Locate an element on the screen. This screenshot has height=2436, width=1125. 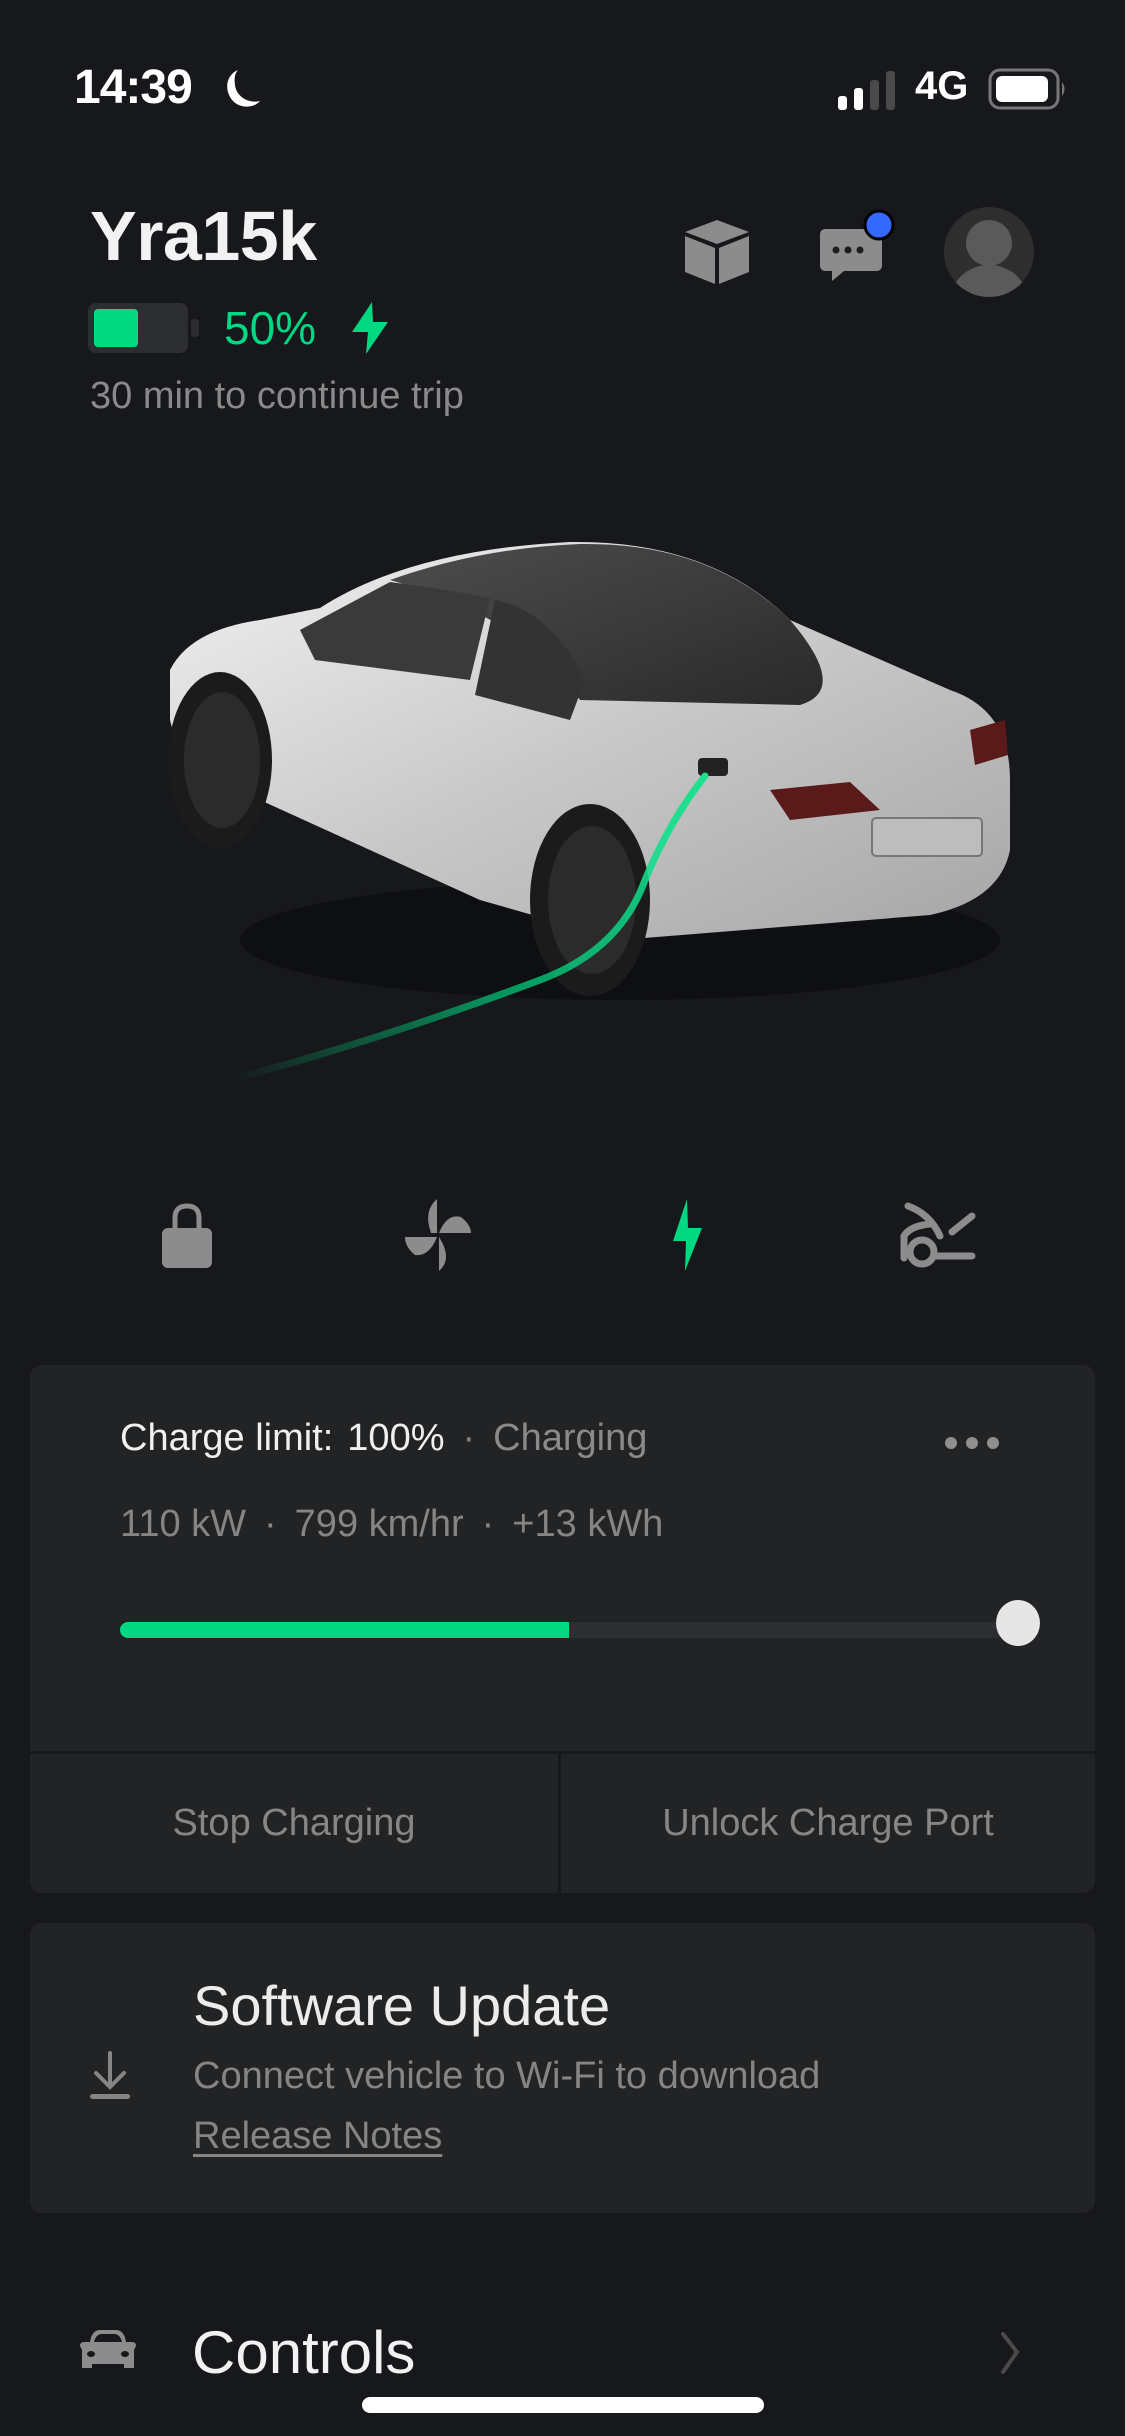
charge-limit-slider is located at coordinates (580, 1623).